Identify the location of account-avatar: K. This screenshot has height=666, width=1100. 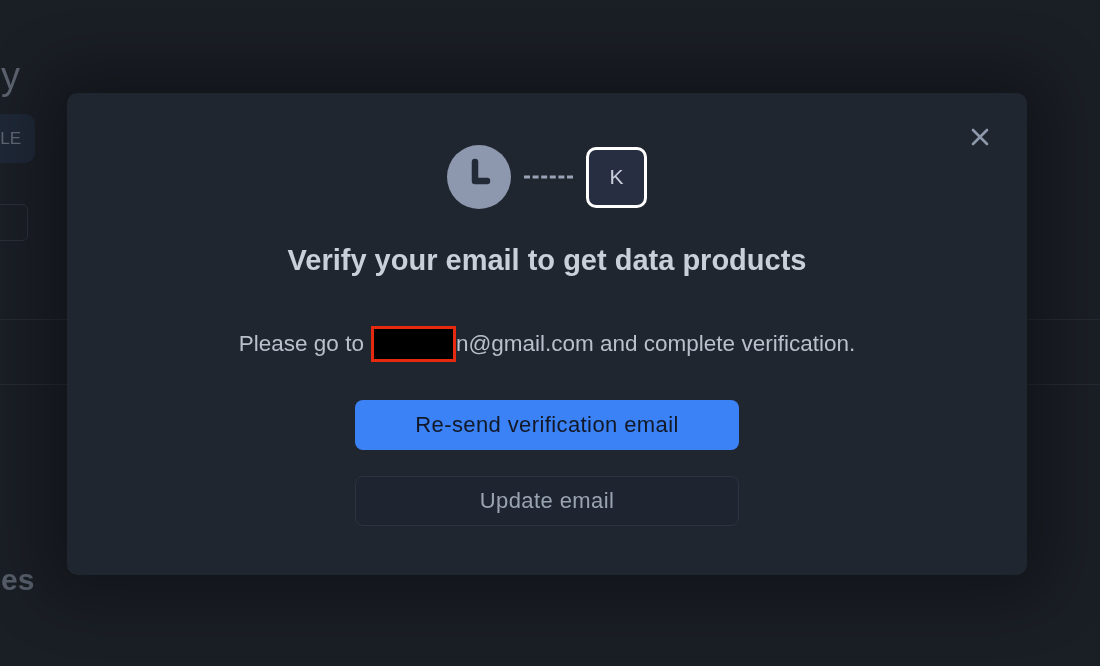
(616, 177).